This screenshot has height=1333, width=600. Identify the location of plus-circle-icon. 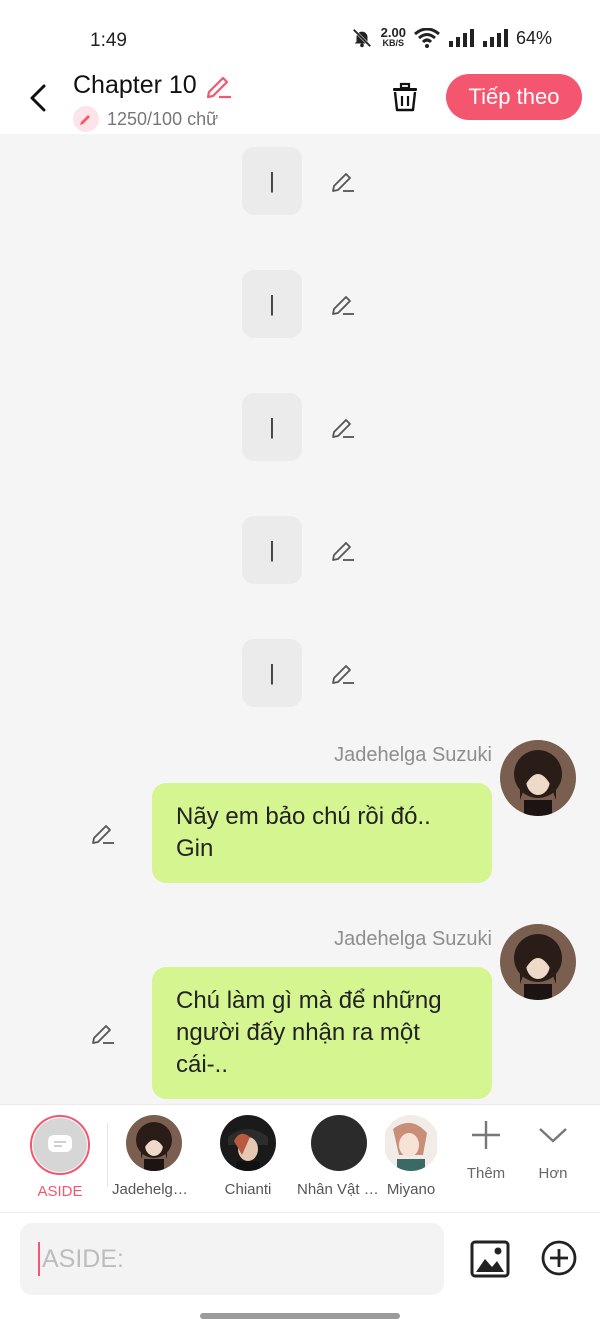
(559, 1258).